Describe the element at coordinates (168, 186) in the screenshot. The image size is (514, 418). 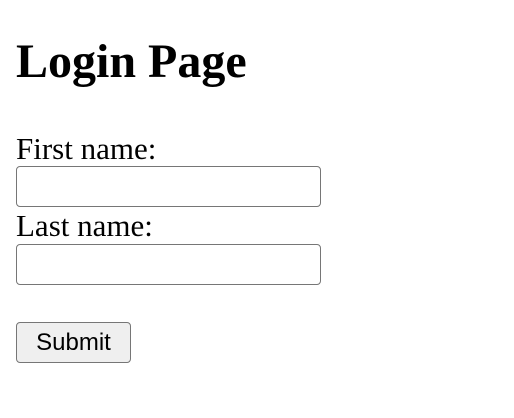
I see `first-name-input` at that location.